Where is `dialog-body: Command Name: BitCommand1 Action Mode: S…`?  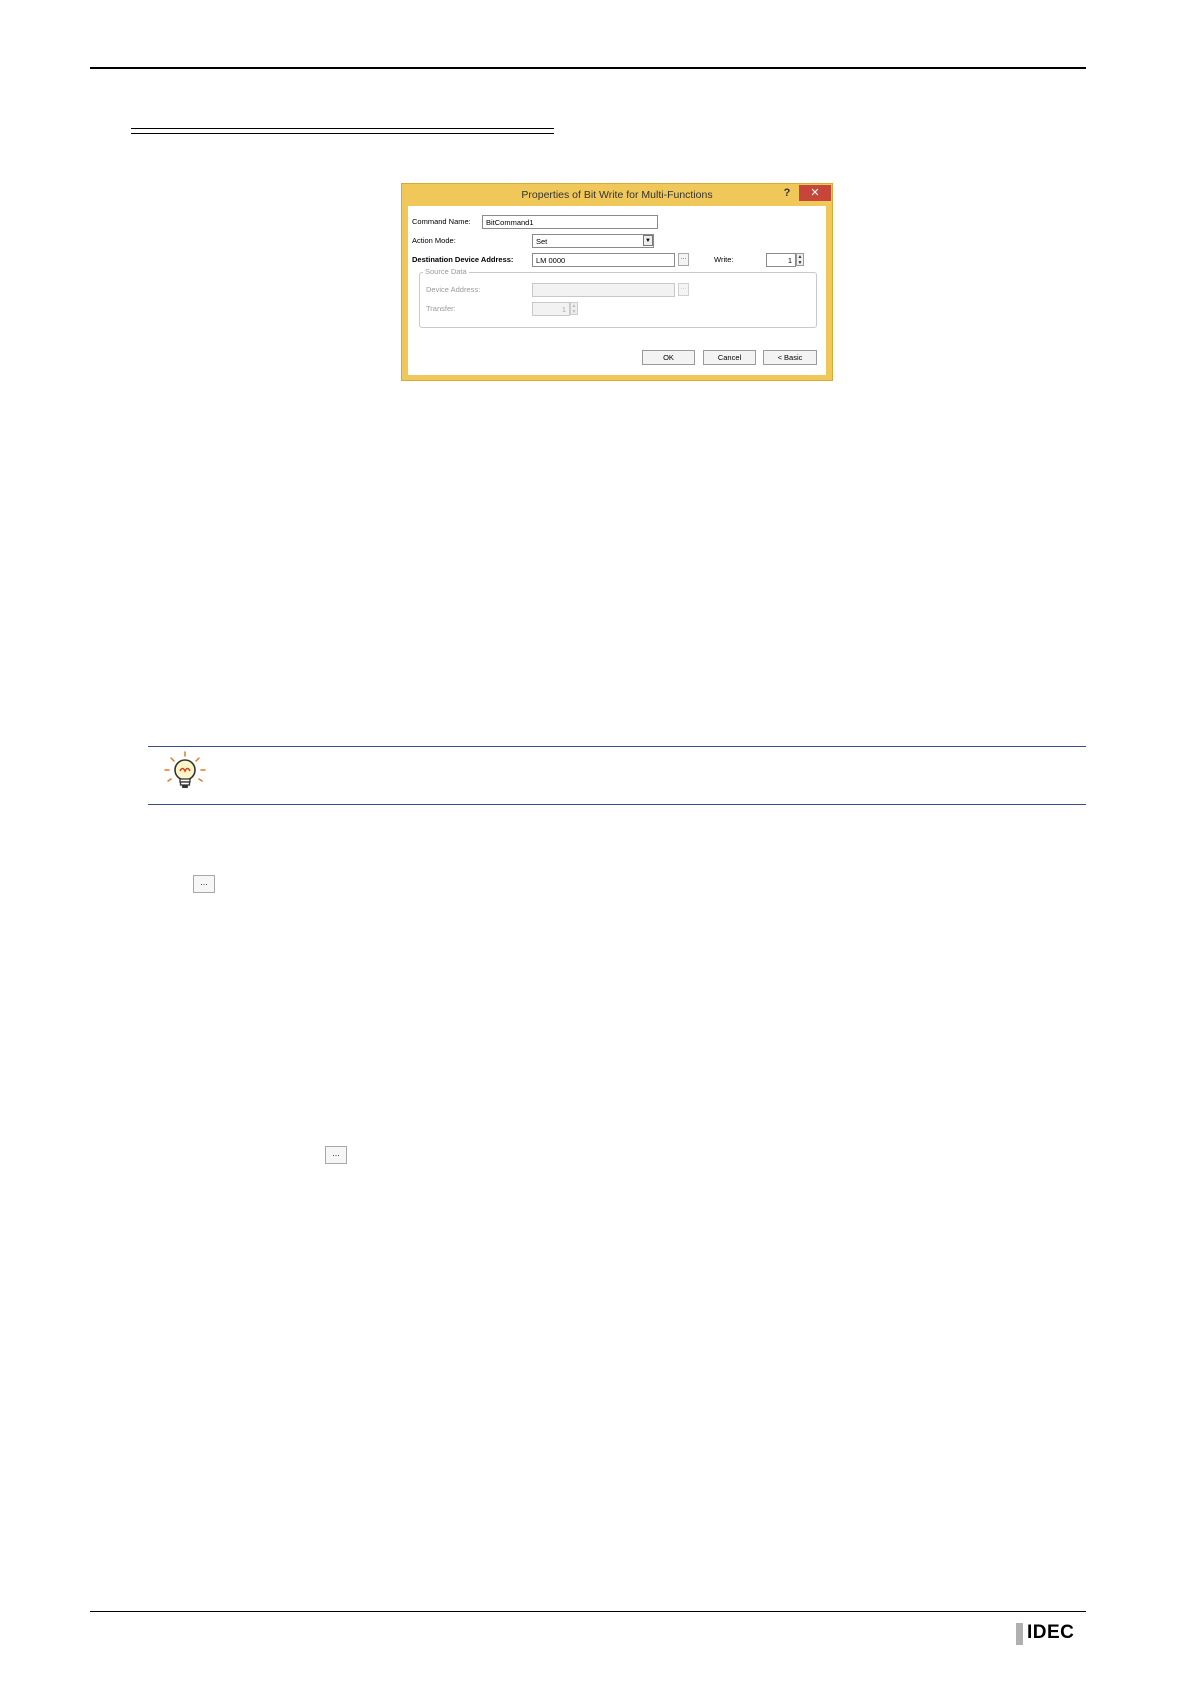 dialog-body: Command Name: BitCommand1 Action Mode: S… is located at coordinates (617, 290).